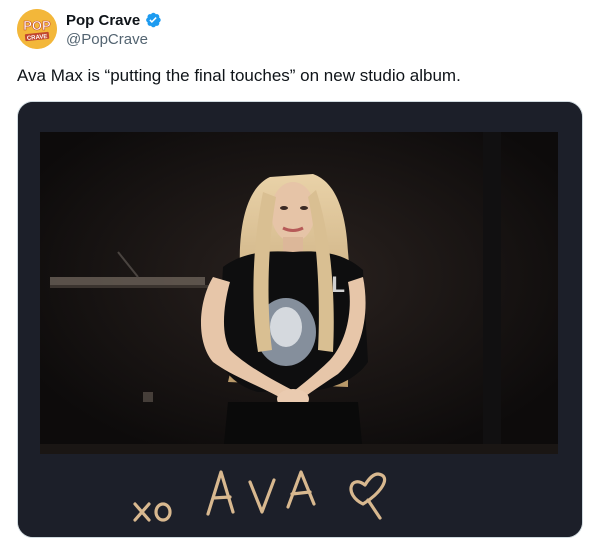  I want to click on author-name-row: Pop Crave, so click(114, 20).